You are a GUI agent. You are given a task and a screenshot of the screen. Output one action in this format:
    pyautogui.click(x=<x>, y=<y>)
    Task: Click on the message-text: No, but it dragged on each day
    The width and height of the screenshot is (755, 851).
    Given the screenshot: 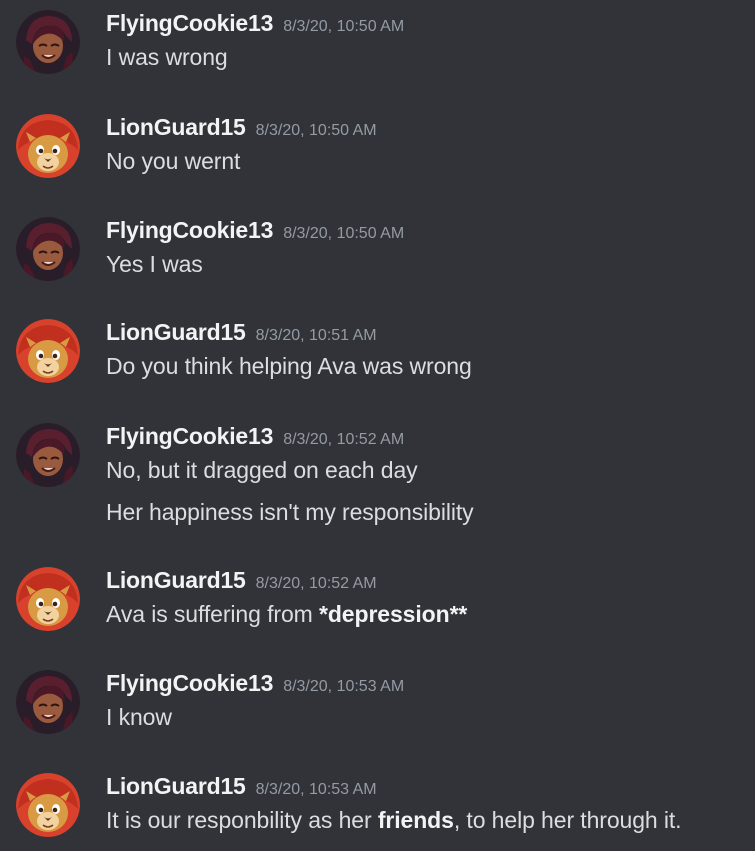 What is the action you would take?
    pyautogui.click(x=262, y=470)
    